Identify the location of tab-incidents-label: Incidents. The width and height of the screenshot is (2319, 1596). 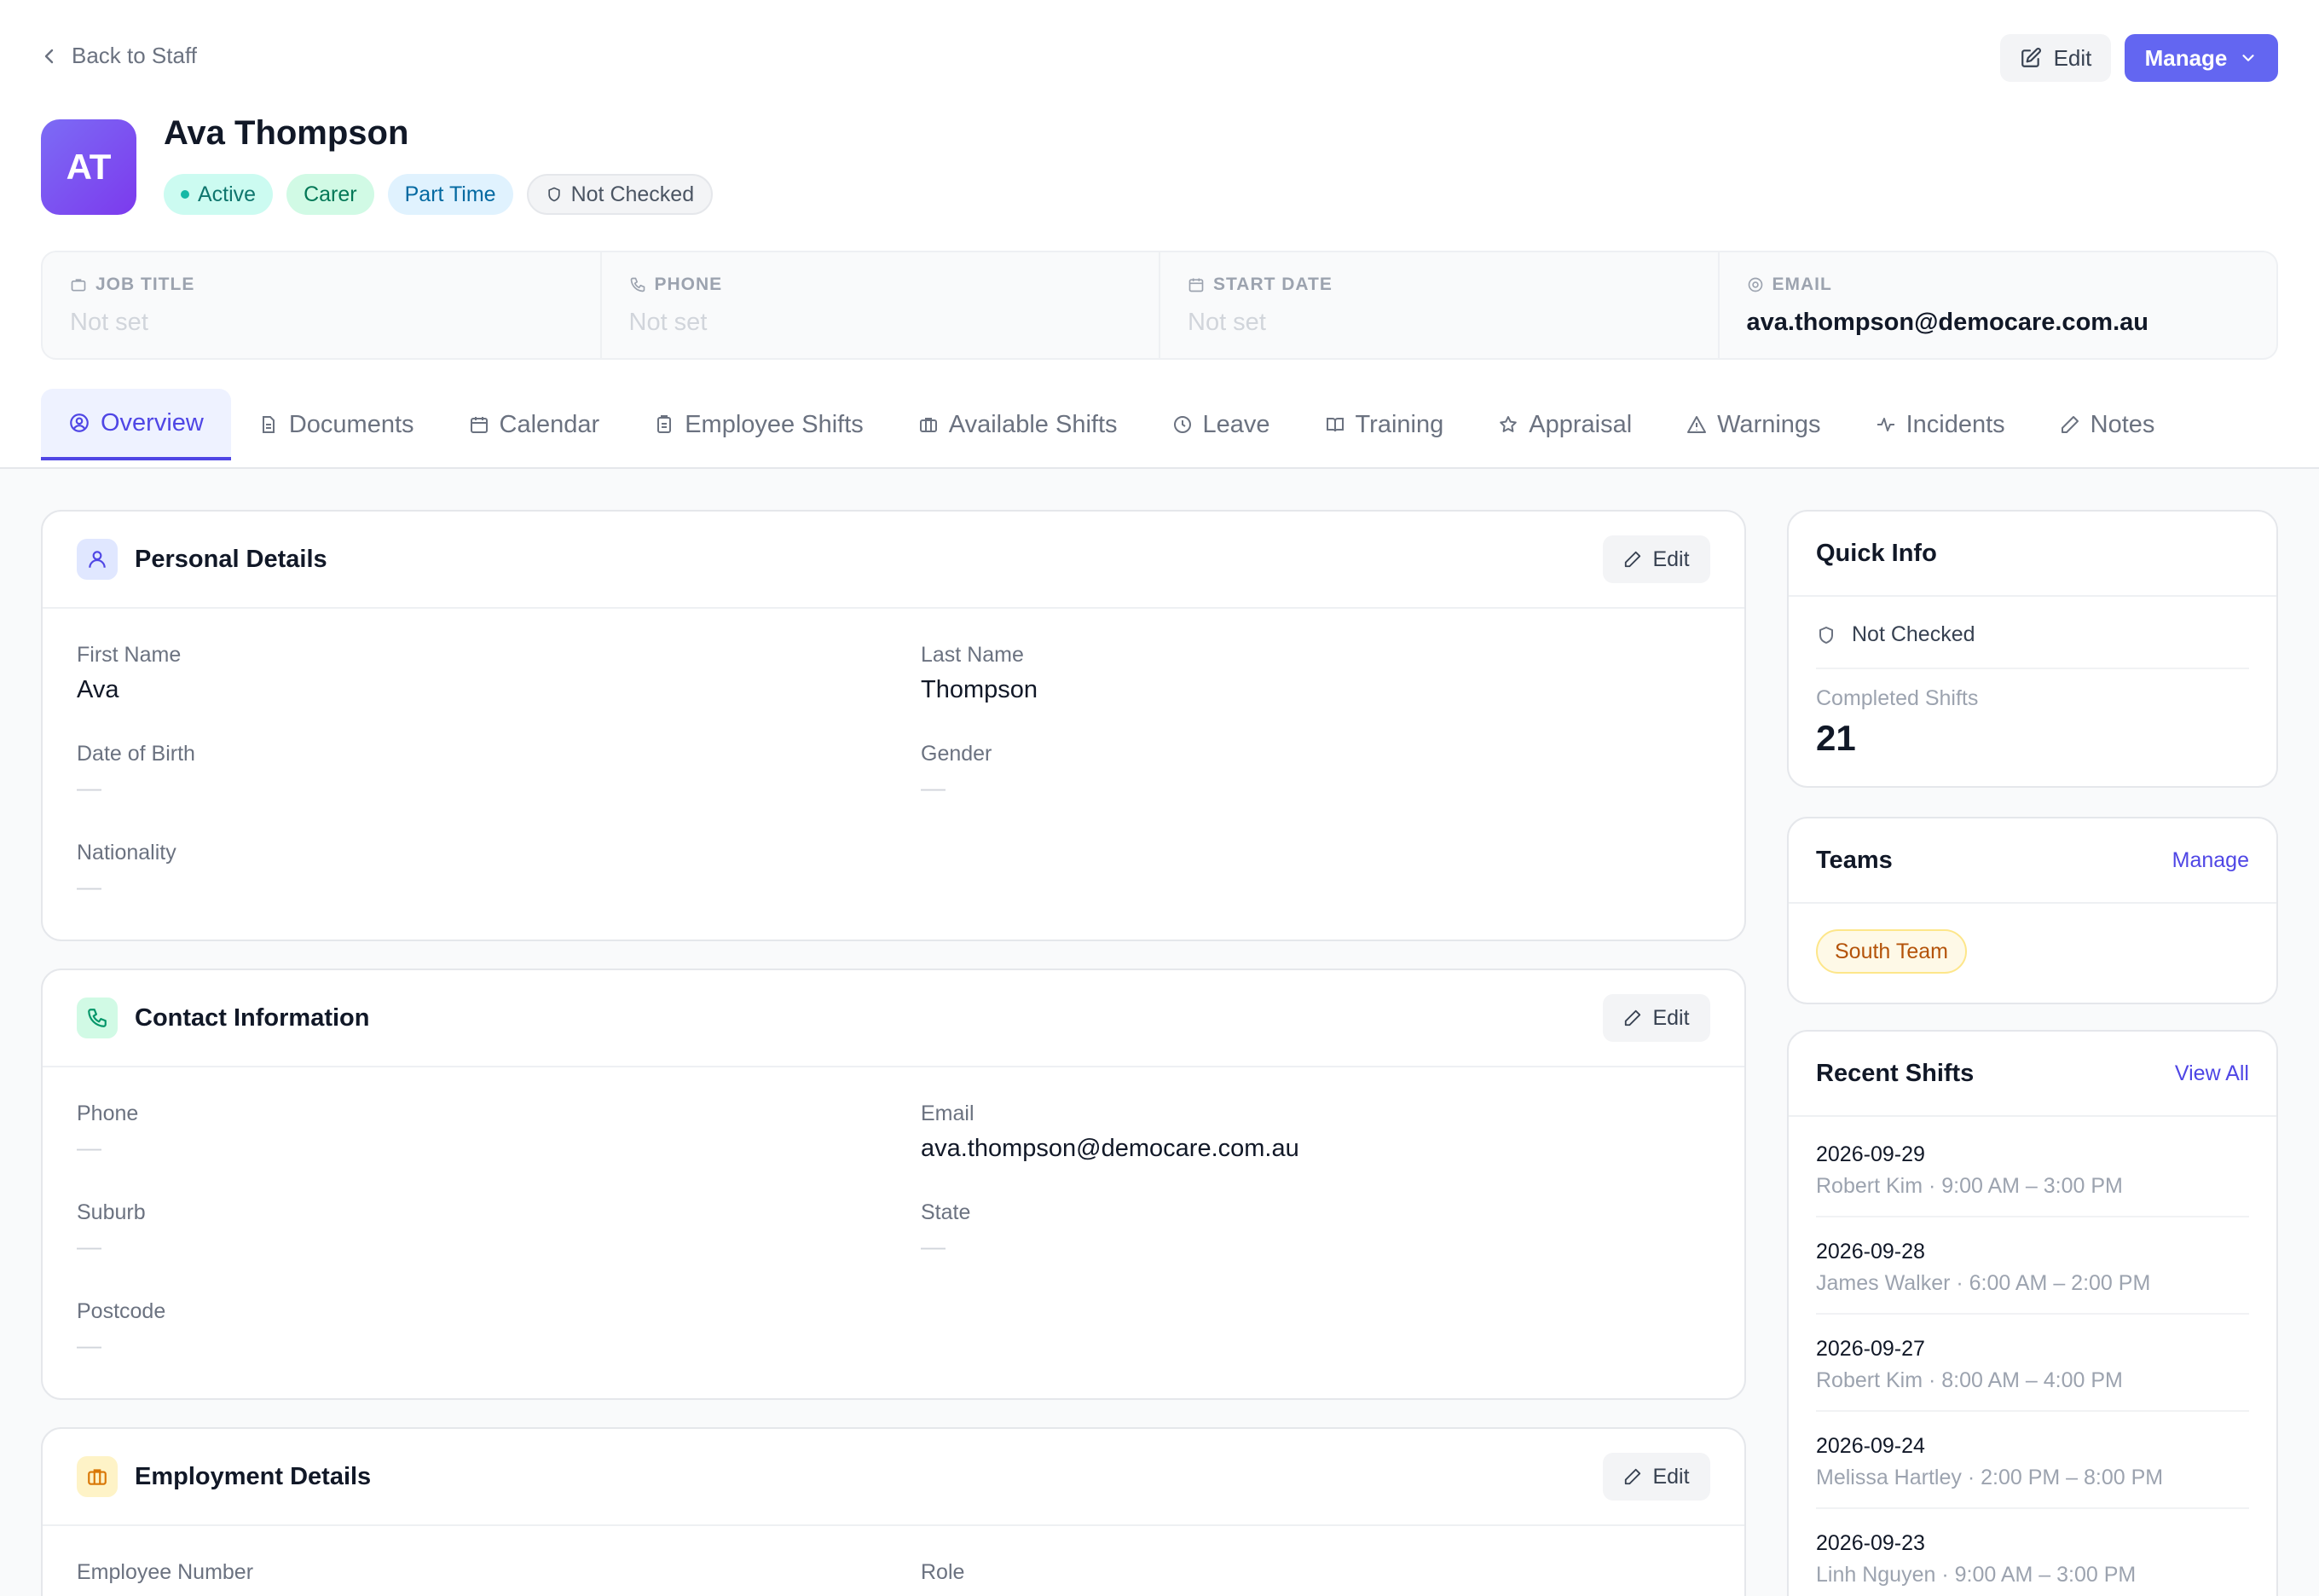
(1955, 424).